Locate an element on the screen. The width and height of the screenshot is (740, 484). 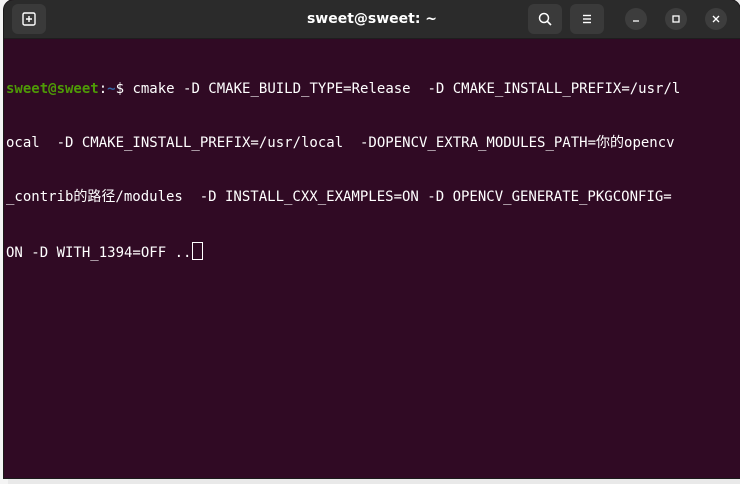
search-button is located at coordinates (545, 19).